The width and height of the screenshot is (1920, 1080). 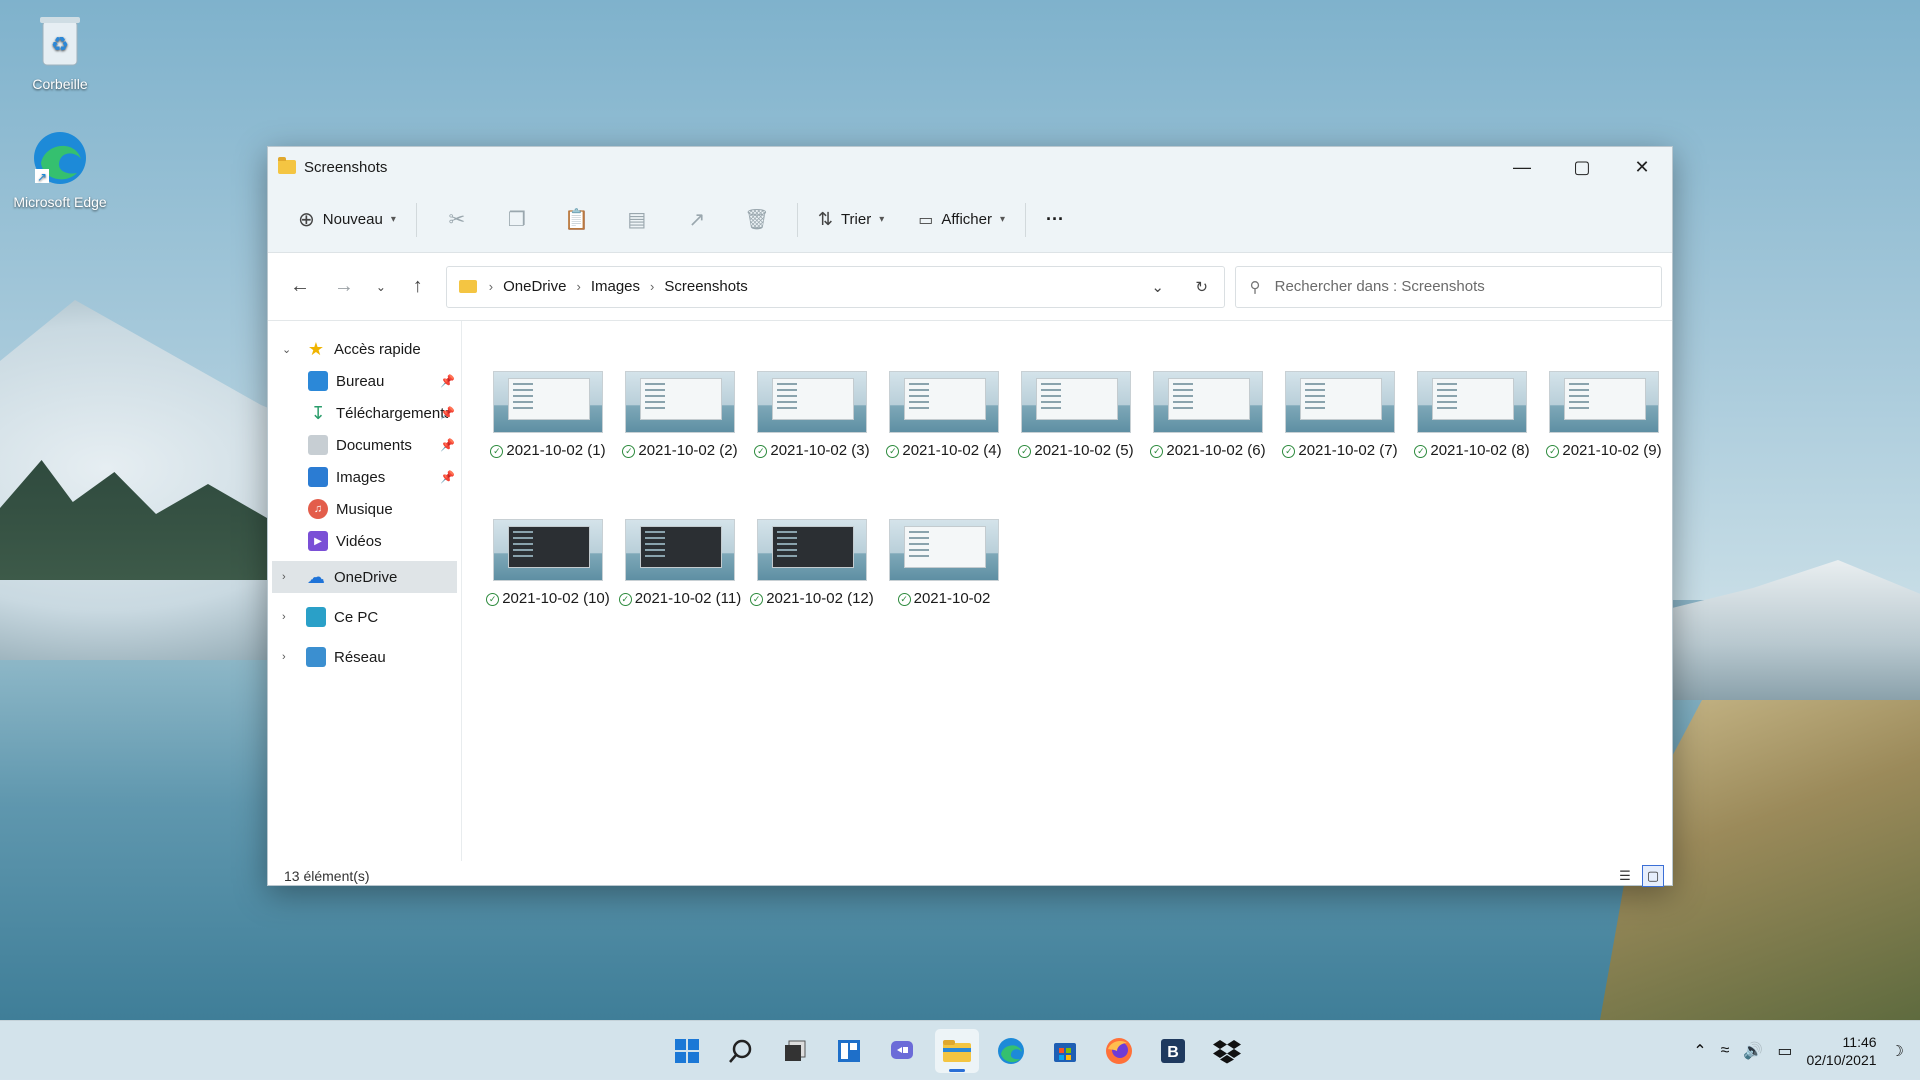 What do you see at coordinates (687, 1051) in the screenshot?
I see `start-button` at bounding box center [687, 1051].